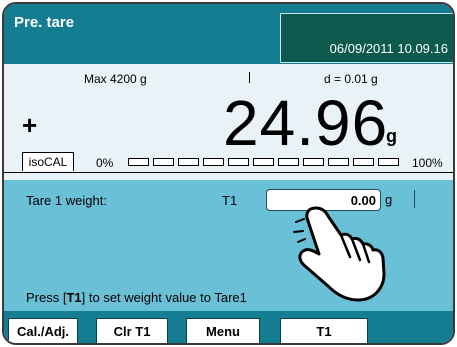 This screenshot has width=457, height=347. I want to click on clear-t1-button: Clr T1, so click(132, 330).